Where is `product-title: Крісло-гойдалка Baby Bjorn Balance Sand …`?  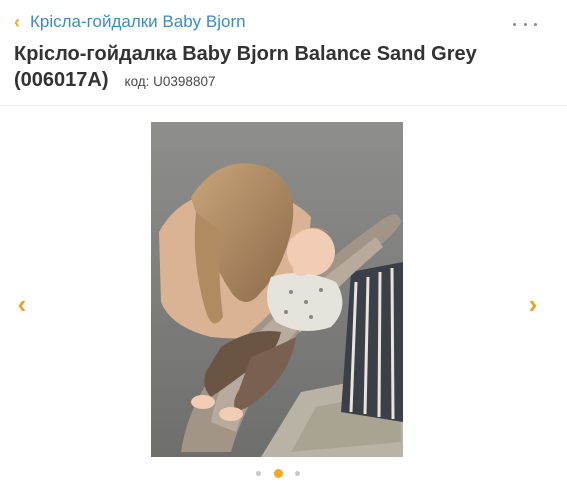
product-title: Крісло-гойдалка Baby Bjorn Balance Sand … is located at coordinates (245, 67).